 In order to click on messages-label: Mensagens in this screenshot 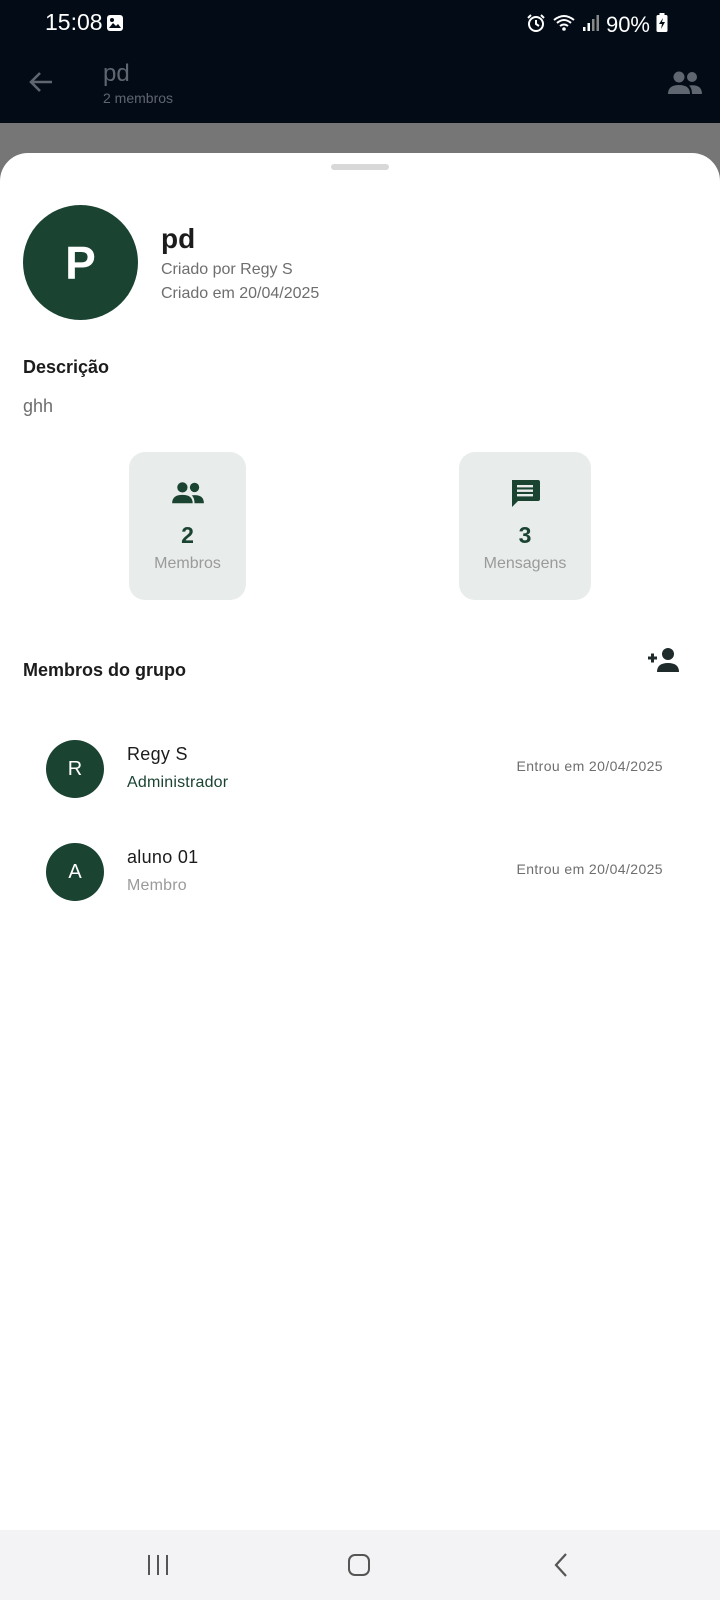, I will do `click(525, 563)`.